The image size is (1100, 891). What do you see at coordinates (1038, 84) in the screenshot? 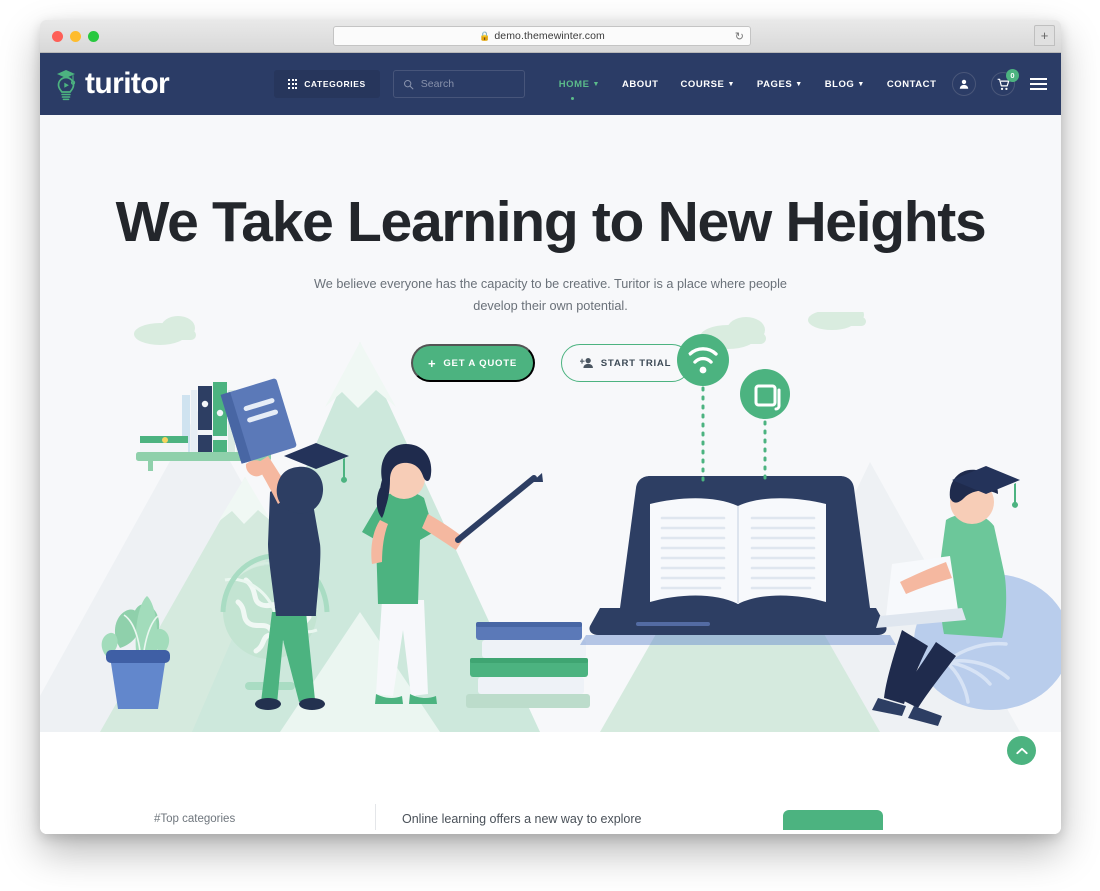
I see `hamburger-icon` at bounding box center [1038, 84].